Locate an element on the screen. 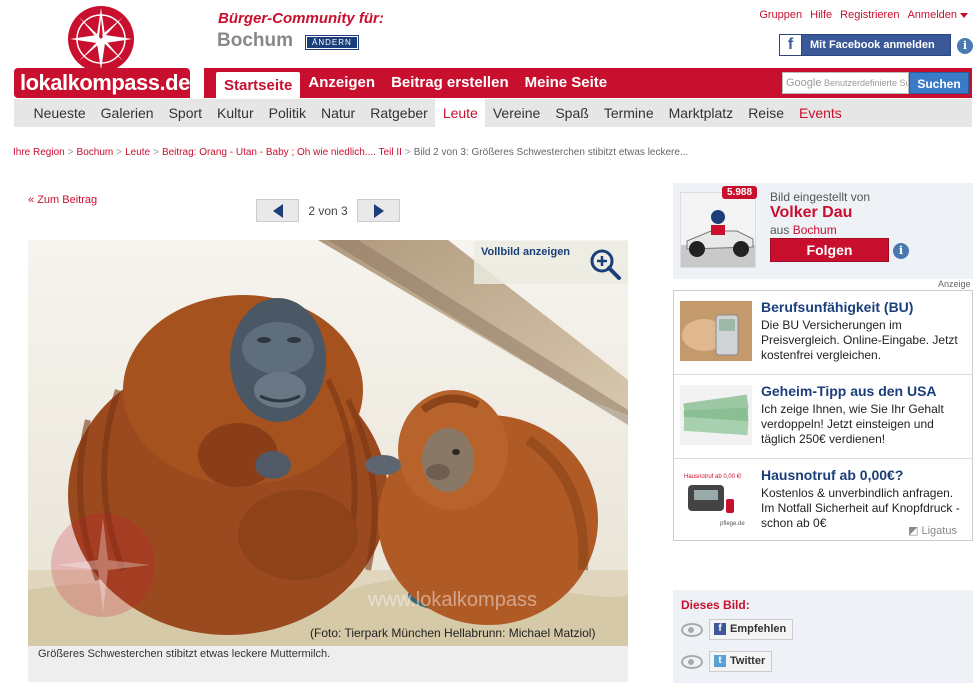 This screenshot has height=683, width=978. search-button: Suchen is located at coordinates (939, 83).